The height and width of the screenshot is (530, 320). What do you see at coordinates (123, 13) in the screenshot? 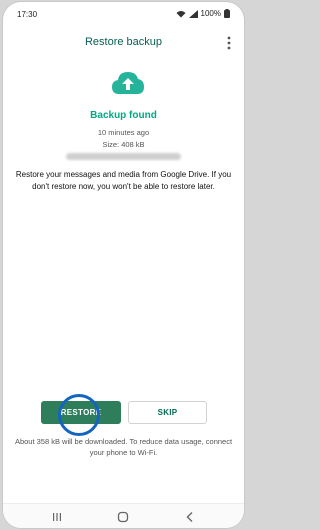
I see `status-bar: 17:30 100%` at bounding box center [123, 13].